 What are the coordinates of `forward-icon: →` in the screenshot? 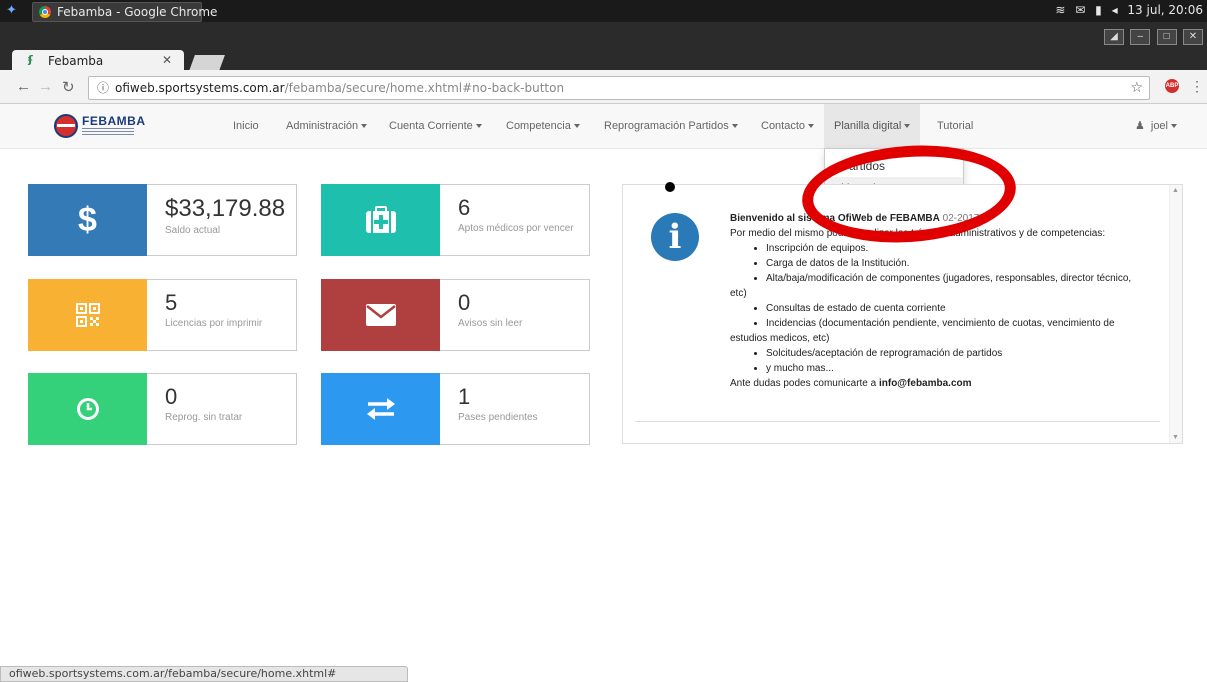 It's located at (45, 86).